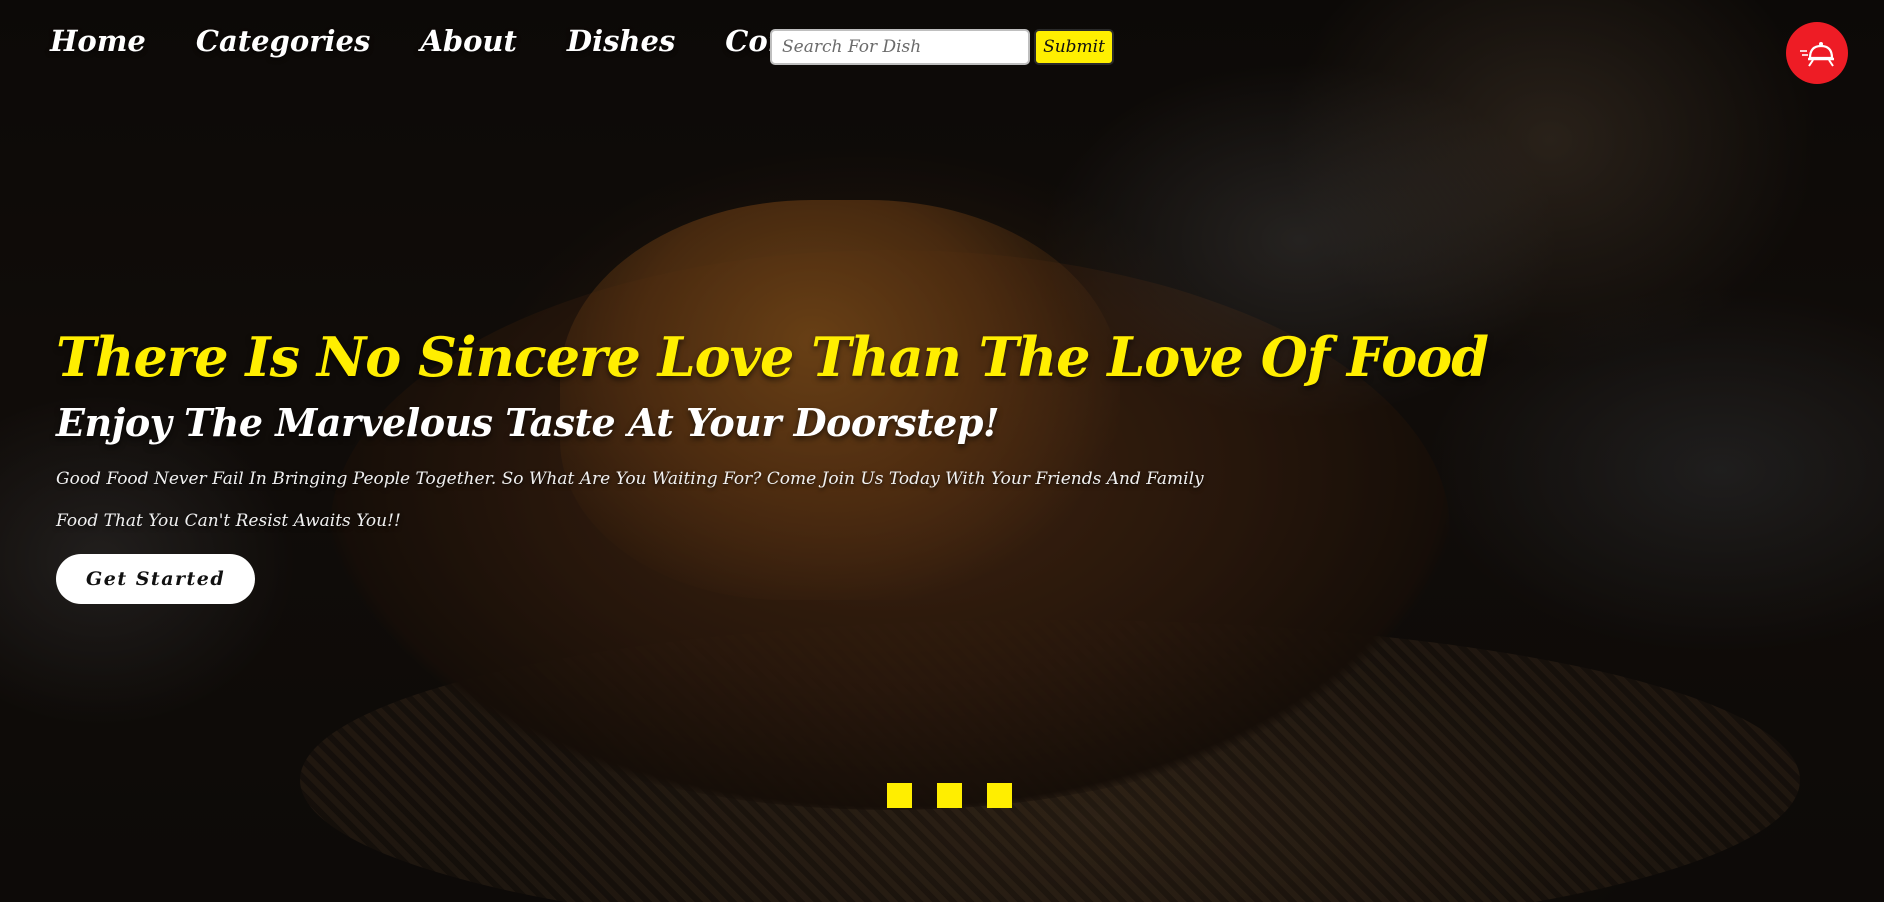 The image size is (1884, 902). What do you see at coordinates (900, 47) in the screenshot?
I see `search-input` at bounding box center [900, 47].